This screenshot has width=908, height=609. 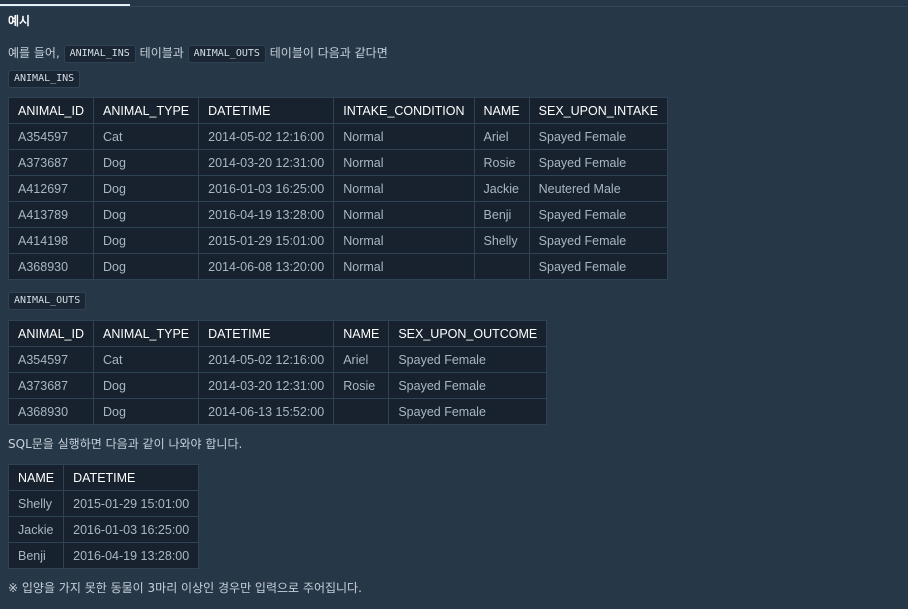 What do you see at coordinates (51, 240) in the screenshot?
I see `table-cell: A414198` at bounding box center [51, 240].